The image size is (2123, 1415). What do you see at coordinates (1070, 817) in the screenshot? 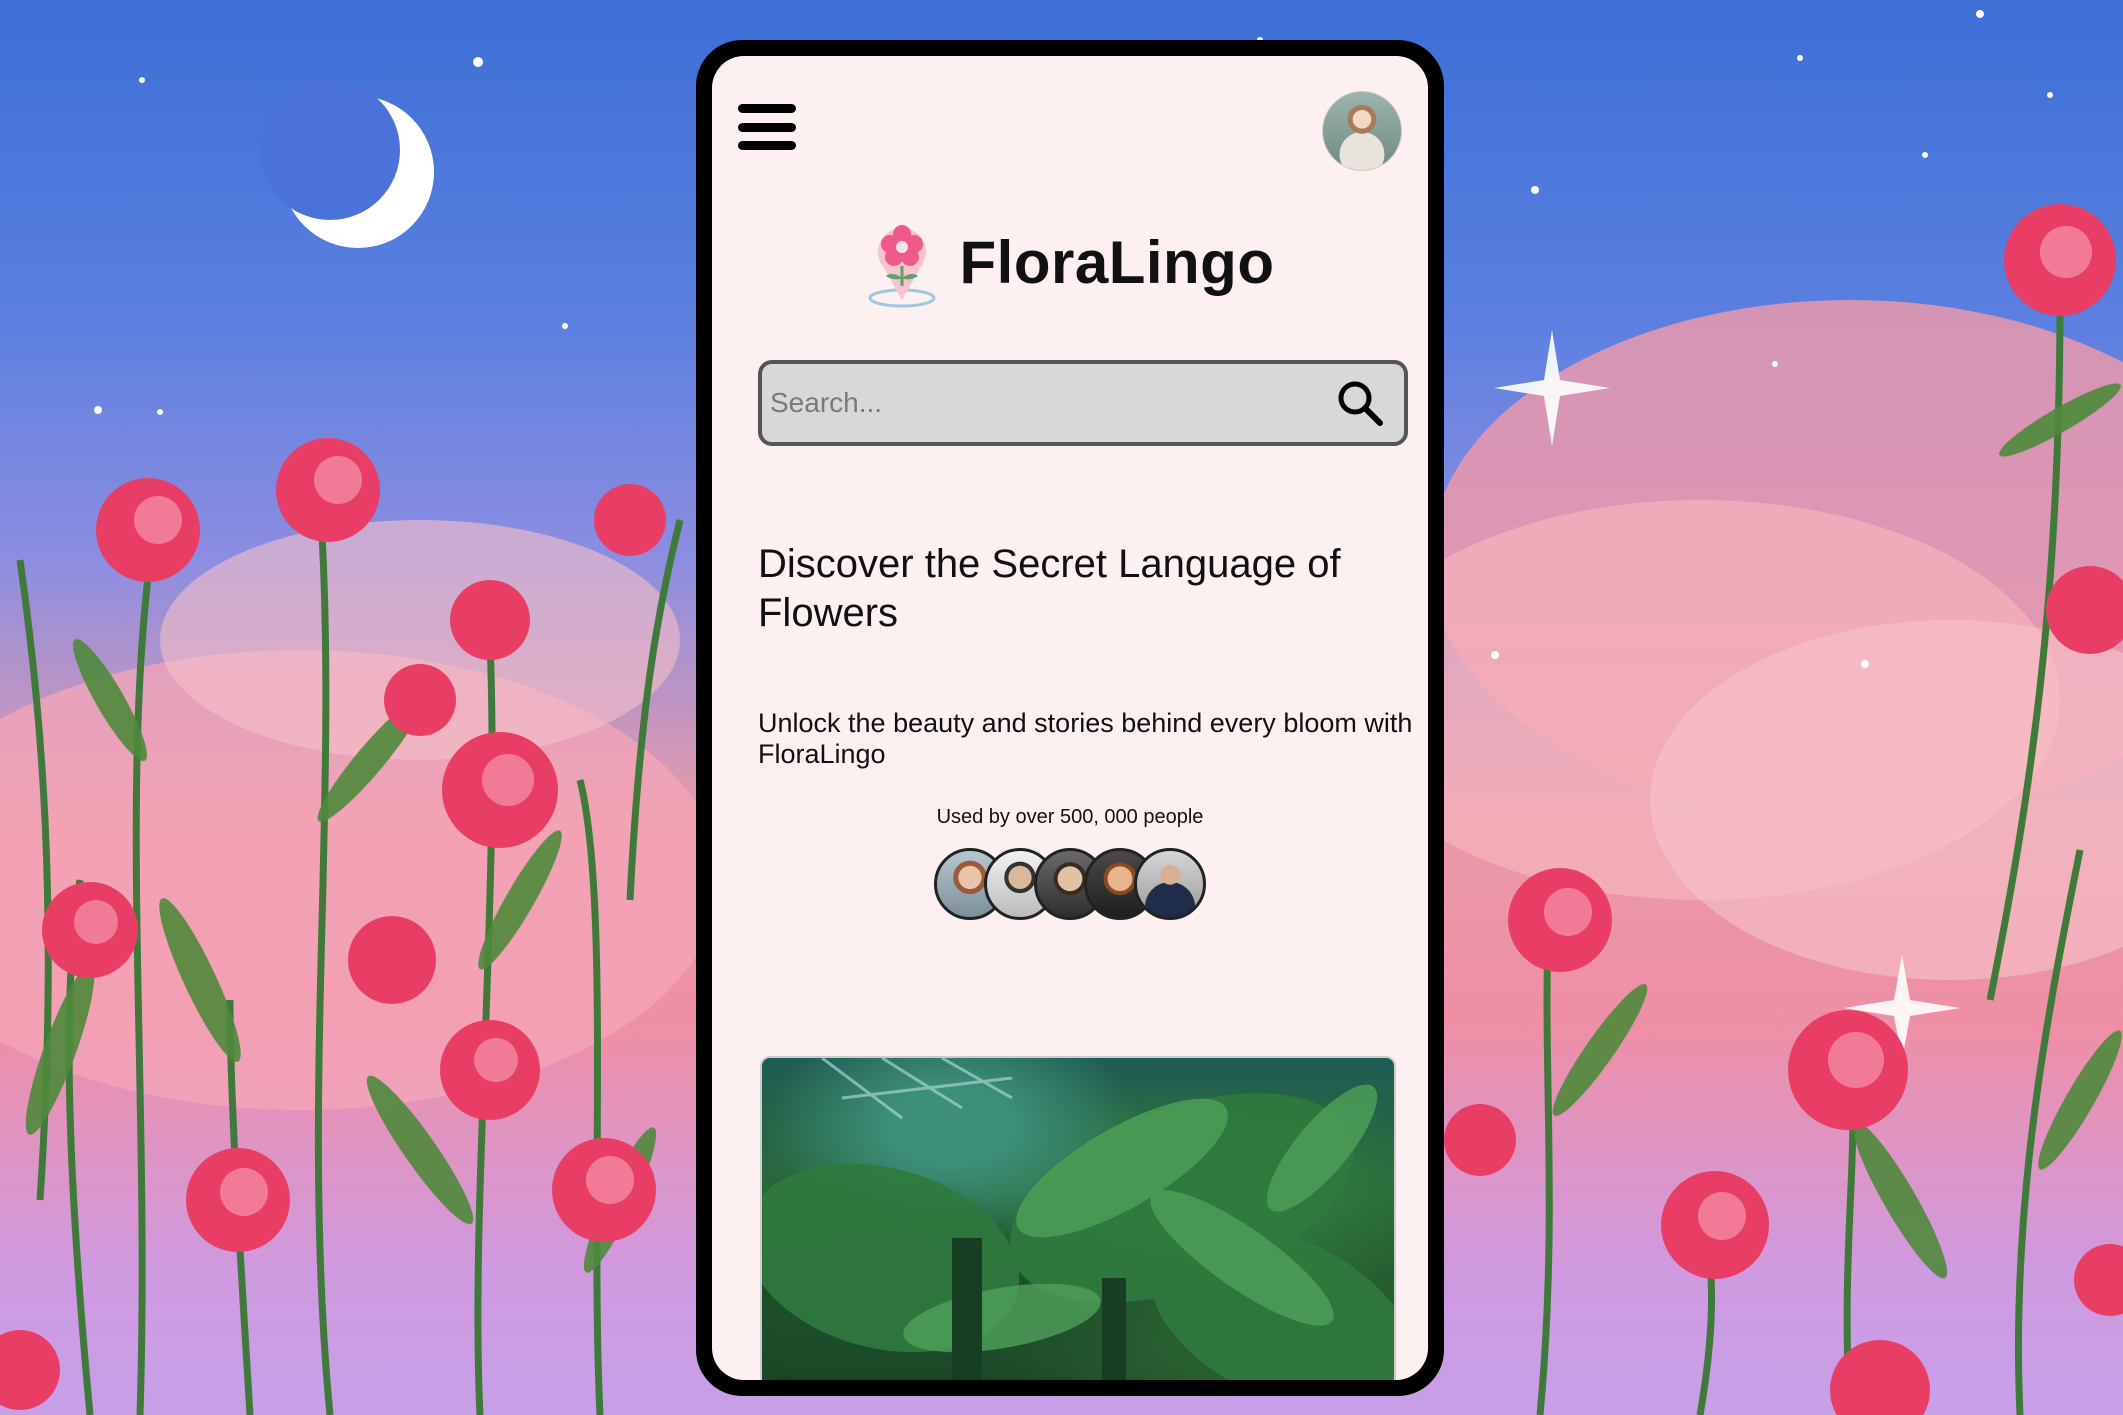
I see `social-proof-text: Used by over 500, 000 people` at bounding box center [1070, 817].